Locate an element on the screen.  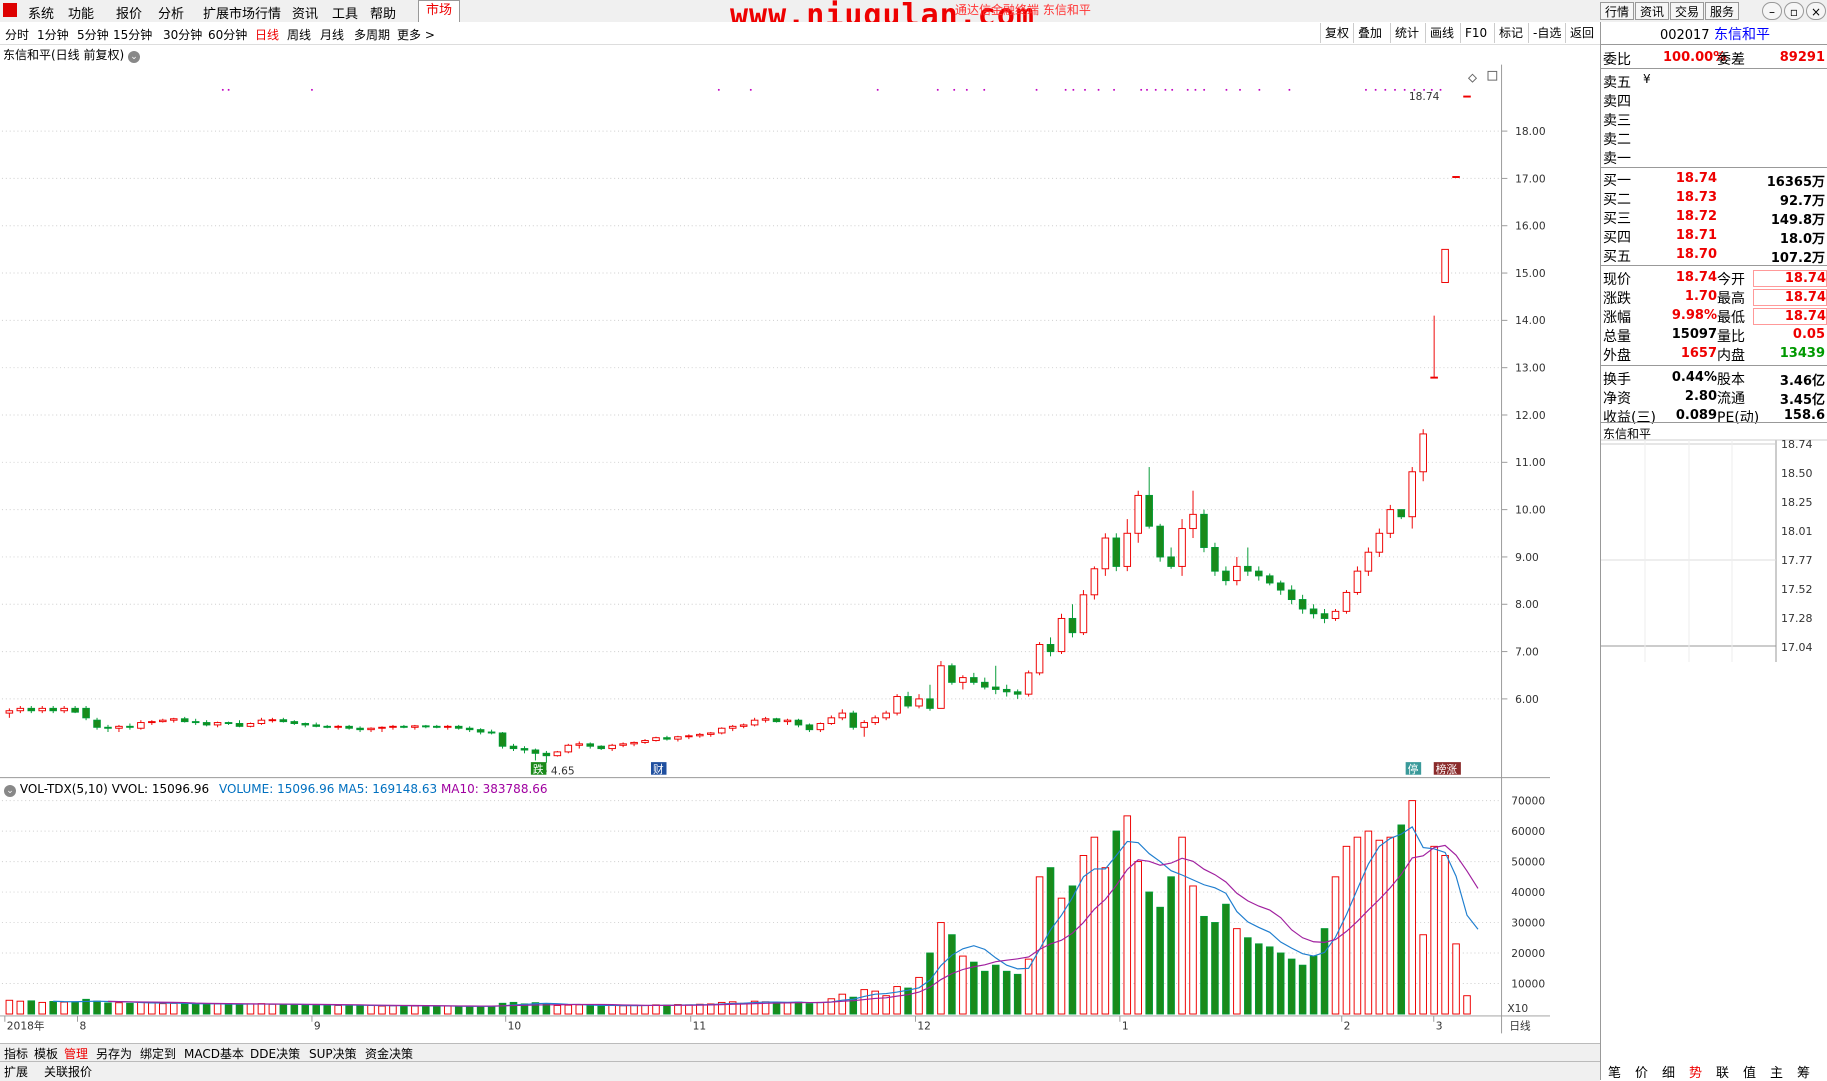
period-tab: 日线 is located at coordinates (267, 34).